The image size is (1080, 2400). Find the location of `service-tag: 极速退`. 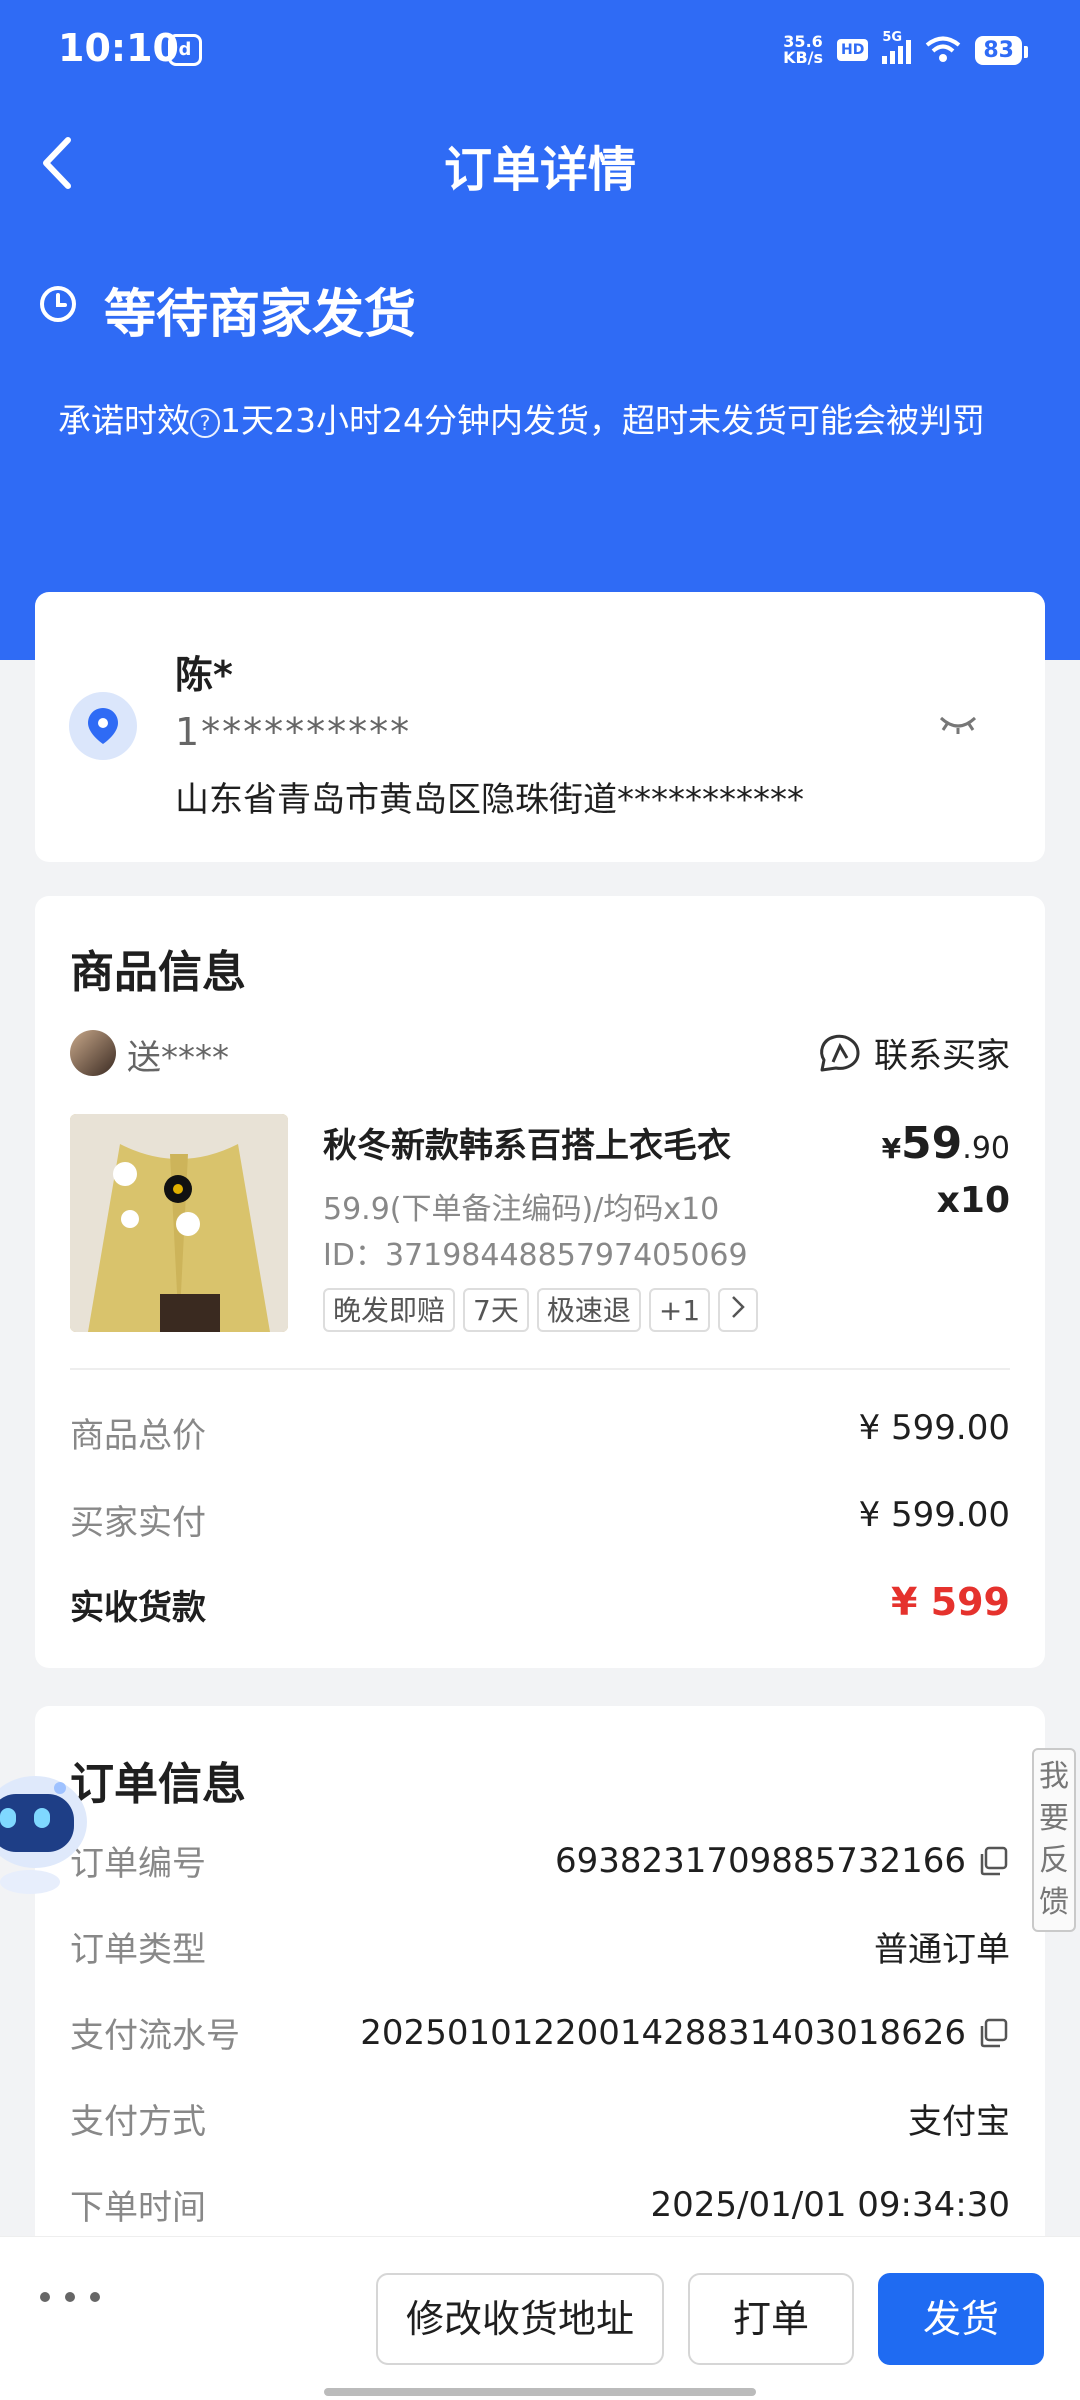

service-tag: 极速退 is located at coordinates (588, 1310).